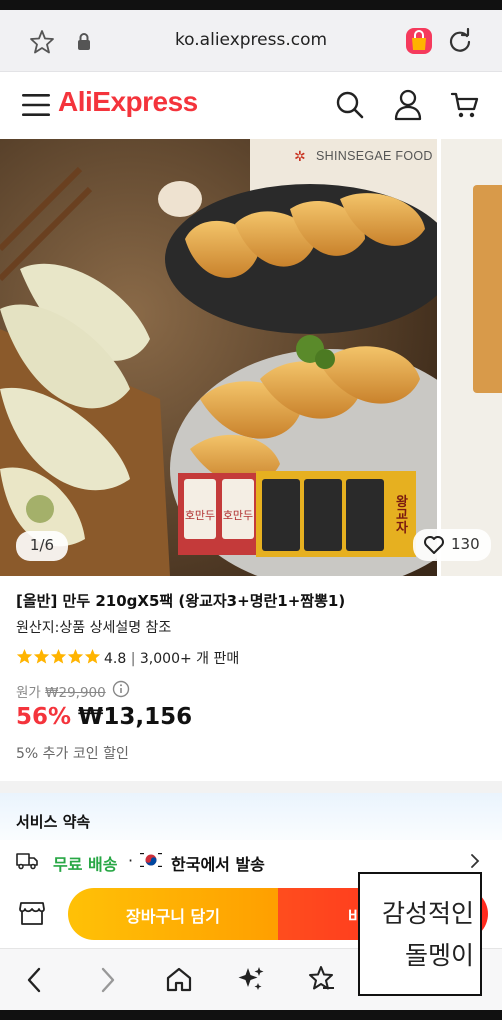 The width and height of the screenshot is (502, 1020). I want to click on forward-icon, so click(107, 980).